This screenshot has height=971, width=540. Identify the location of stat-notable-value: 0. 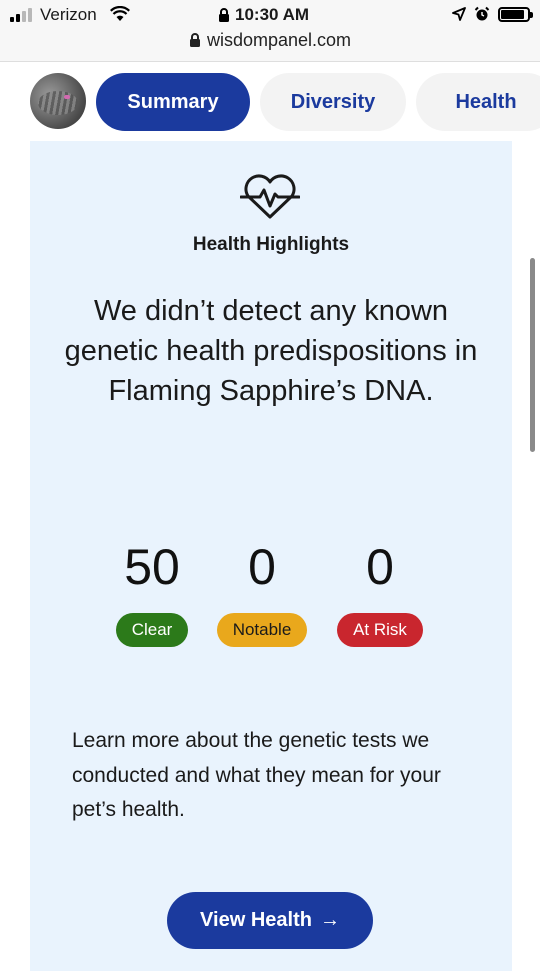
(262, 567).